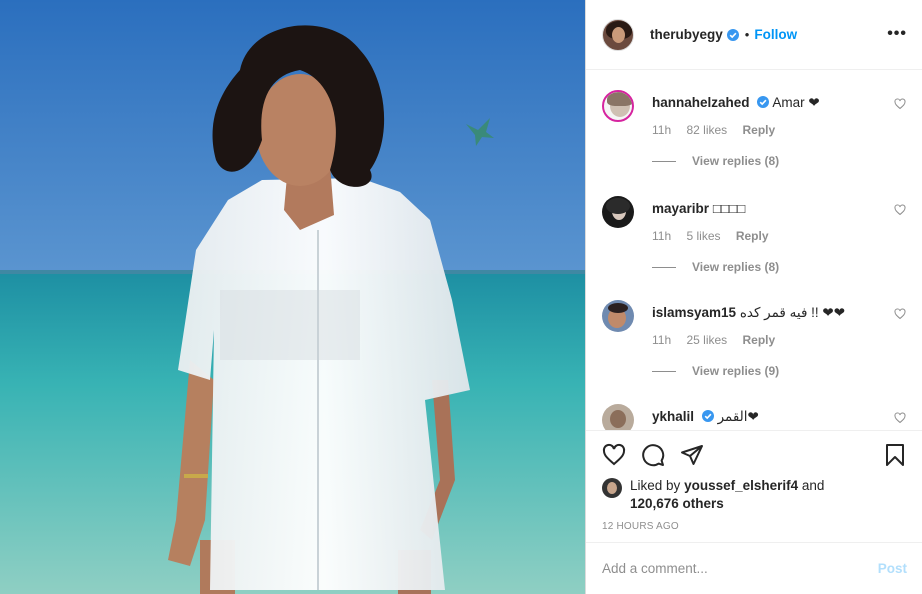 The image size is (922, 594). What do you see at coordinates (729, 208) in the screenshot?
I see `comment-text: □□□□` at bounding box center [729, 208].